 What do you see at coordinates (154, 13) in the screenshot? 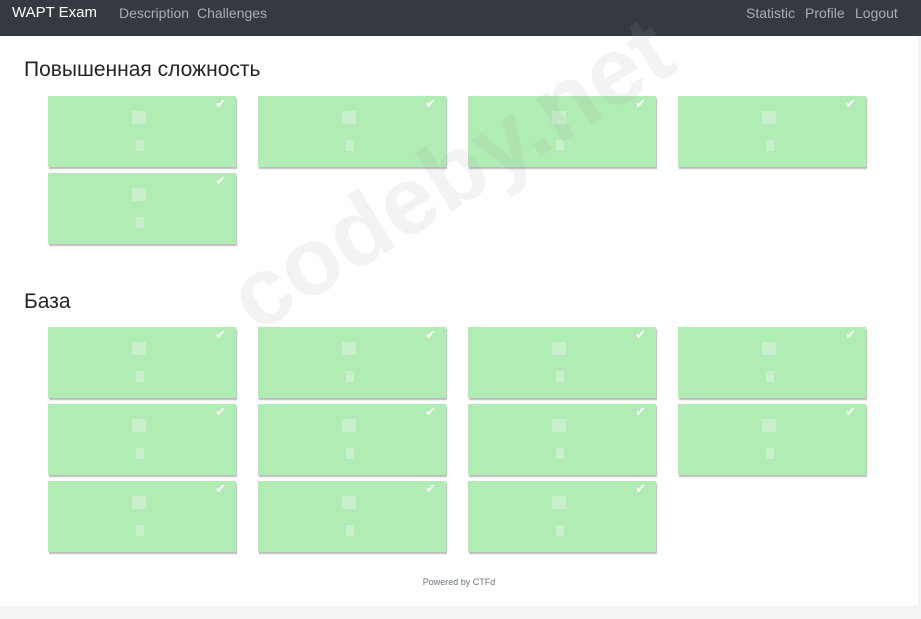
I see `nav-link-description: Description` at bounding box center [154, 13].